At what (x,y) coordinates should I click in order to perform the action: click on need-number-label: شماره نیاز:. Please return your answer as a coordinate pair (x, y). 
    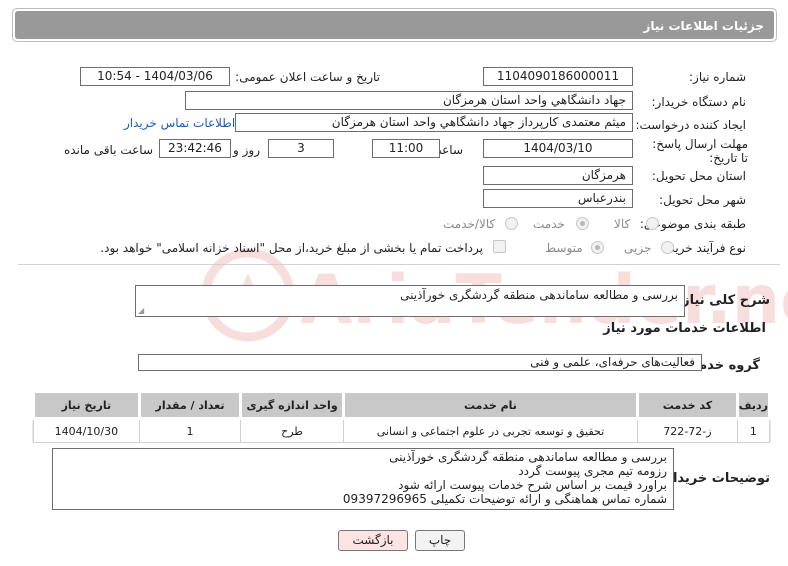
    Looking at the image, I should click on (717, 77).